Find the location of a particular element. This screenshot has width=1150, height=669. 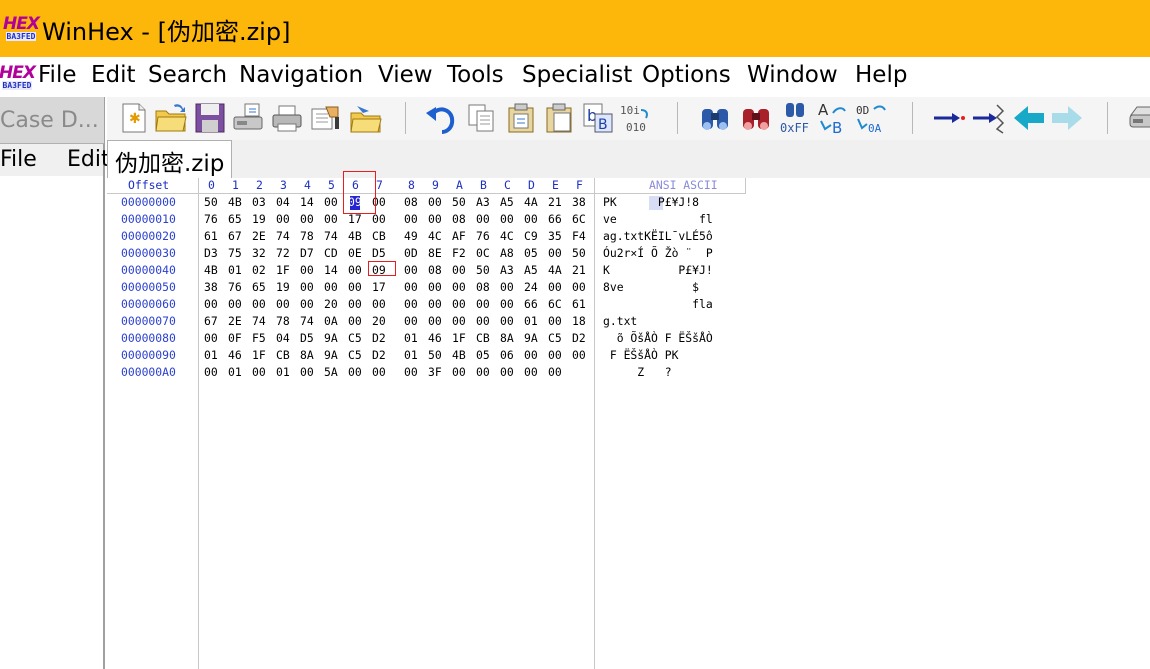

hex-byte: 0C is located at coordinates (483, 253).